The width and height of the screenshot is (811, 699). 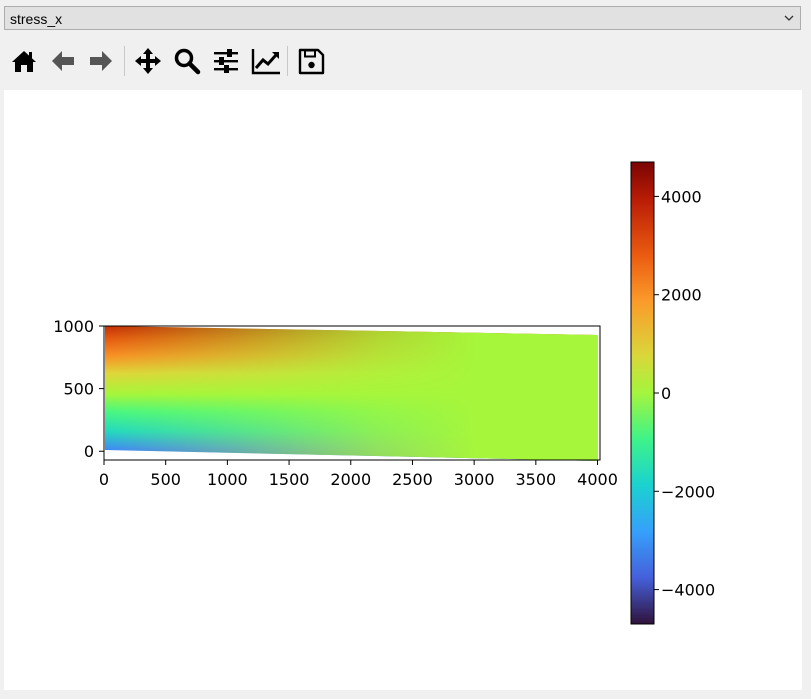 I want to click on move-icon, so click(x=148, y=61).